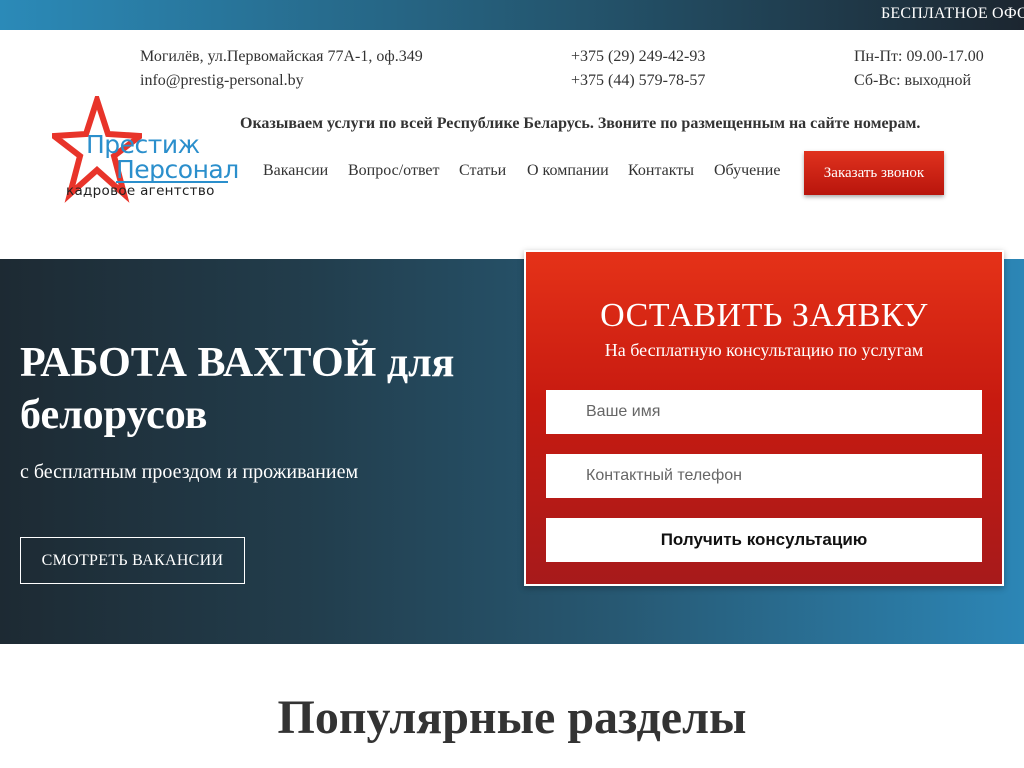  What do you see at coordinates (919, 56) in the screenshot?
I see `hours-weekdays: Пн-Пт: 09.00-17.00` at bounding box center [919, 56].